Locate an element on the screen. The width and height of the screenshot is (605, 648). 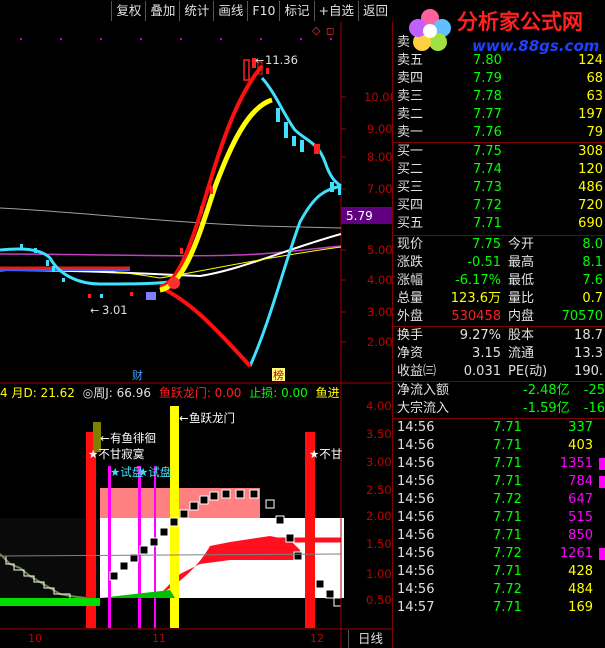
site-logo: 分析家公式网 www.88gs.com is located at coordinates (498, 30).